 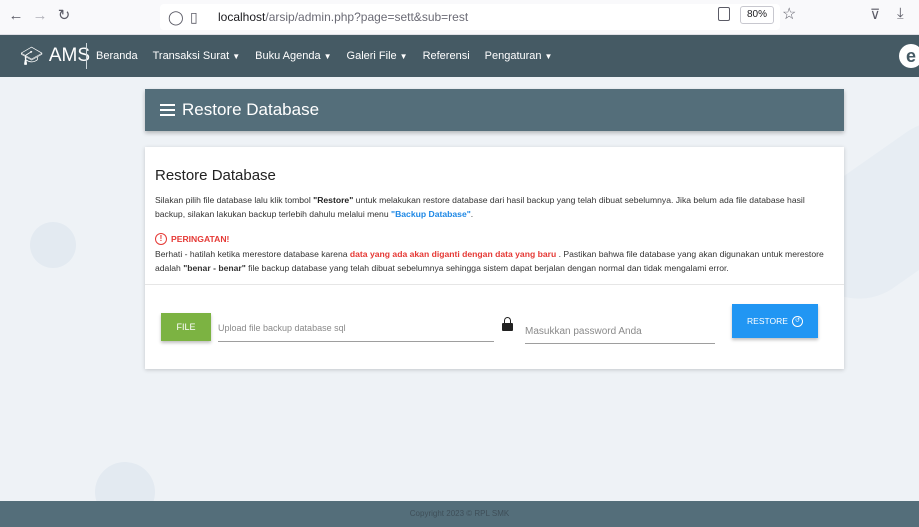 I want to click on menu-item-referensi: Referensi, so click(x=446, y=56).